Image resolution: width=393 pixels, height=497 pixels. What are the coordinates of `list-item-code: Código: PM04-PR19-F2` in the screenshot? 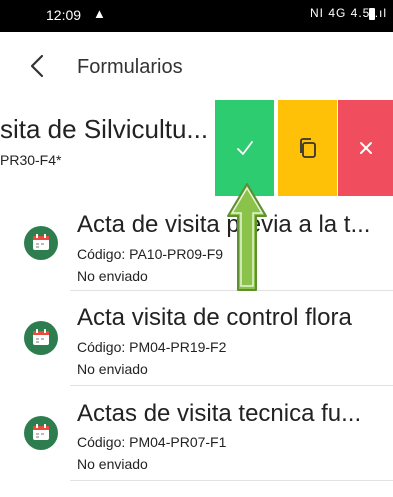 It's located at (152, 347).